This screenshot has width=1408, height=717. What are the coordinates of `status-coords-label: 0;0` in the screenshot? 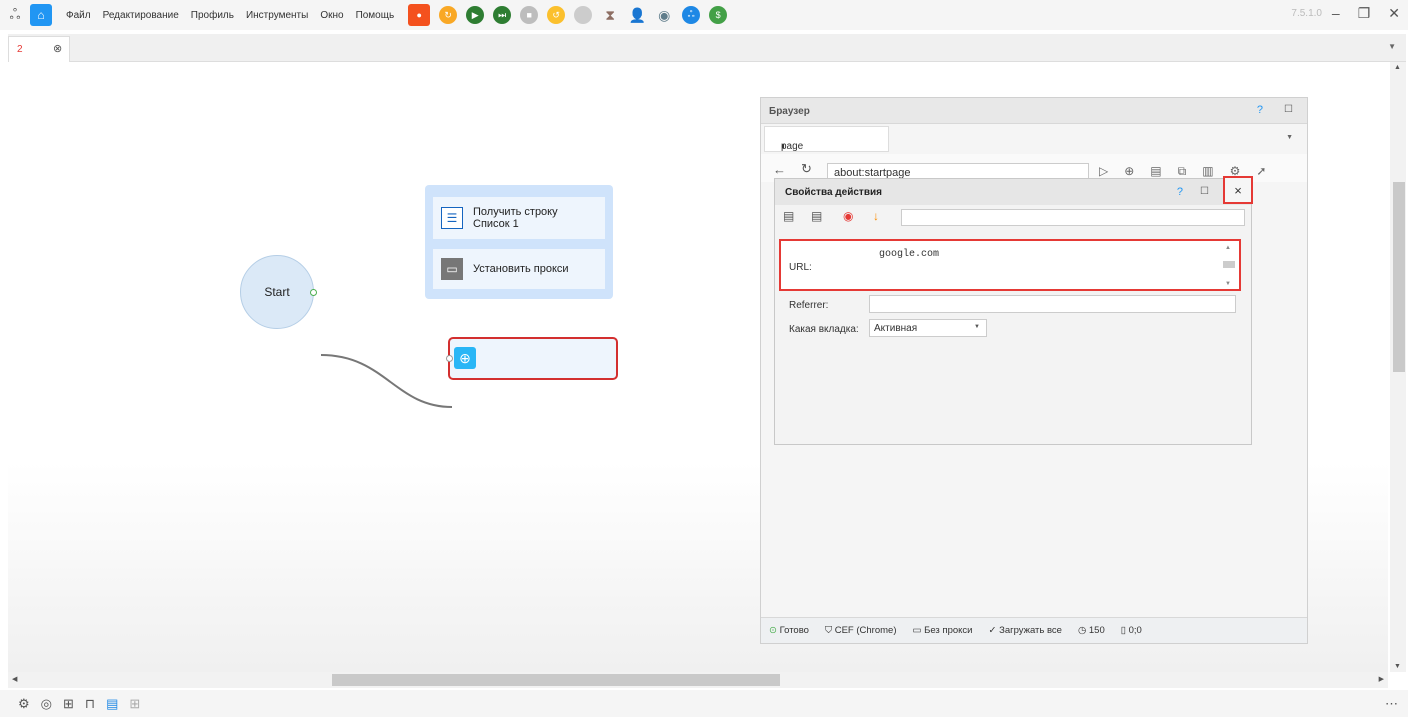 It's located at (1135, 630).